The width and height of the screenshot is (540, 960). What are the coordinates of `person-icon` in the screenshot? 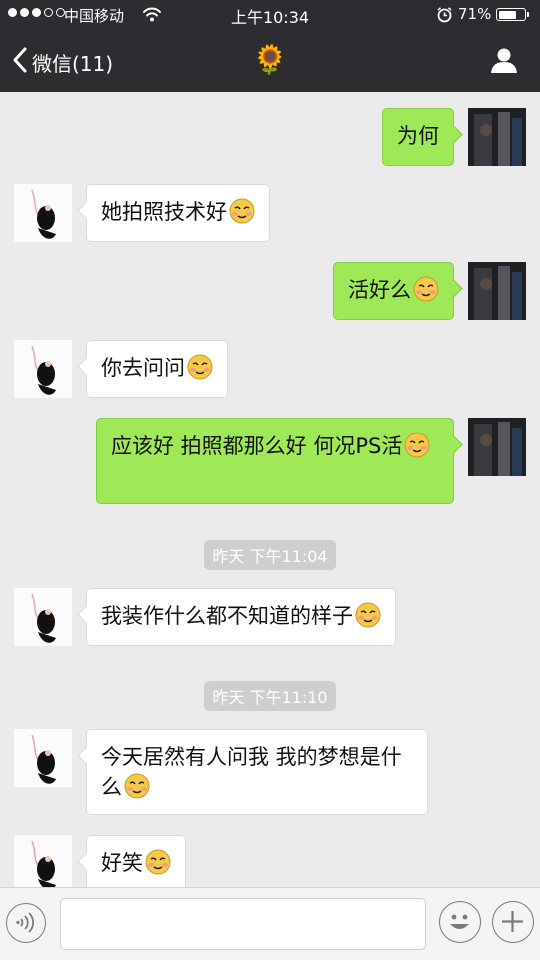 It's located at (504, 62).